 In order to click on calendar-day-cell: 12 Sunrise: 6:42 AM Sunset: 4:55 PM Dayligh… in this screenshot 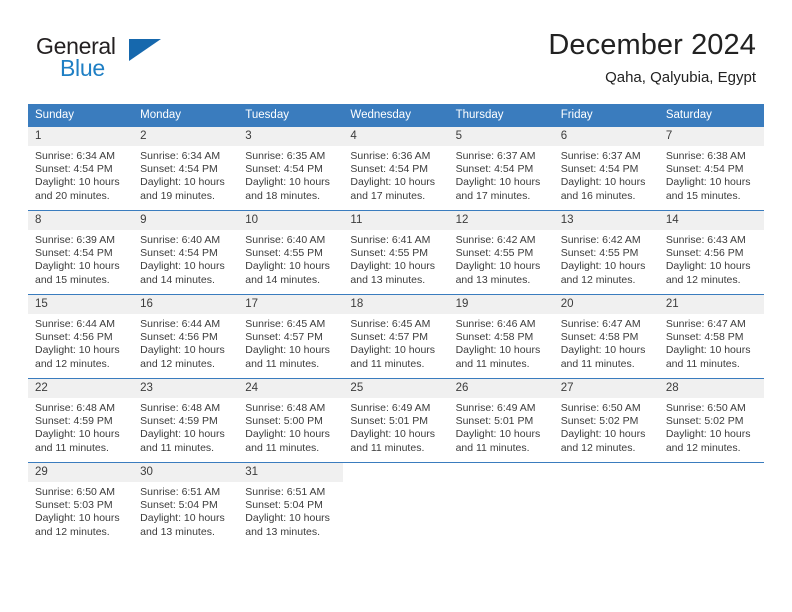, I will do `click(501, 252)`.